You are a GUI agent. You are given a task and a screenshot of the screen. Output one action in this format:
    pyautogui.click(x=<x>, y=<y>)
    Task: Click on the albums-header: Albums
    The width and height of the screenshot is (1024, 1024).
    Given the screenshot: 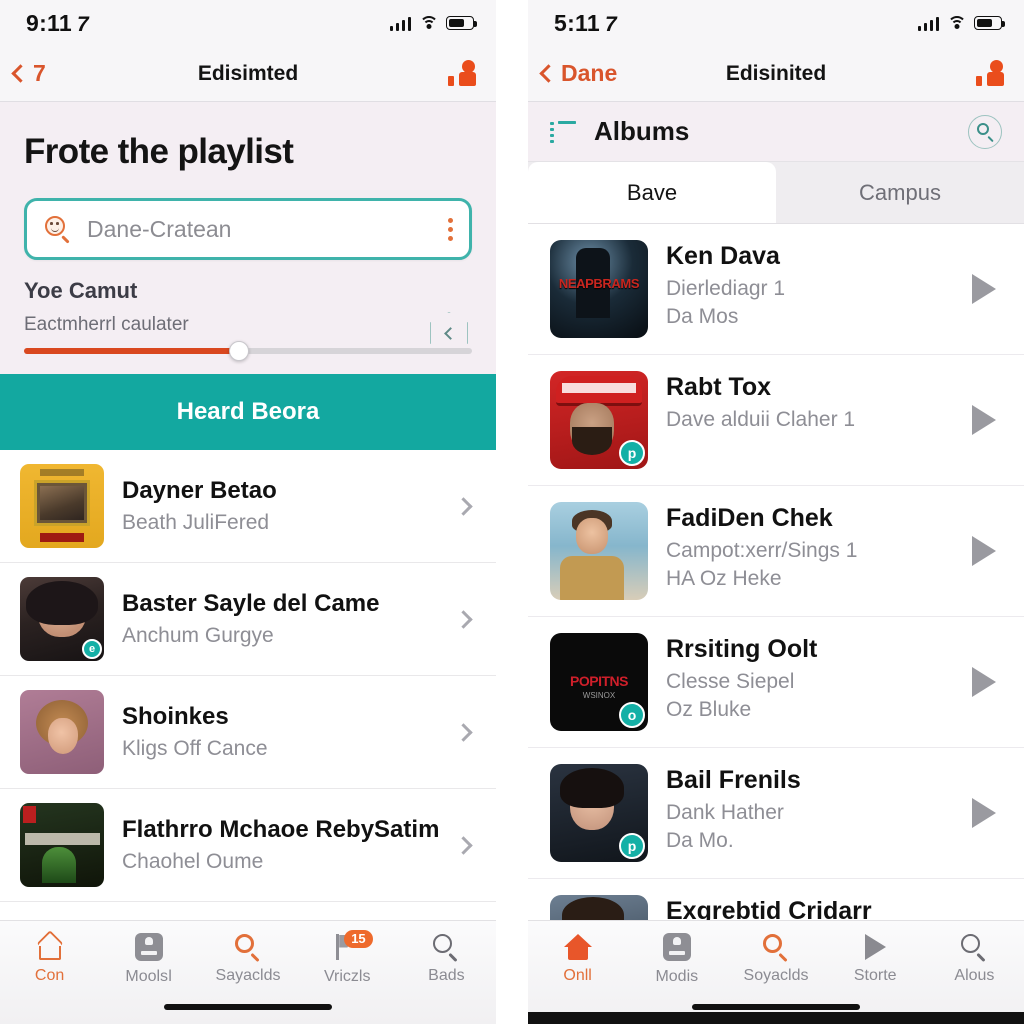 What is the action you would take?
    pyautogui.click(x=776, y=132)
    